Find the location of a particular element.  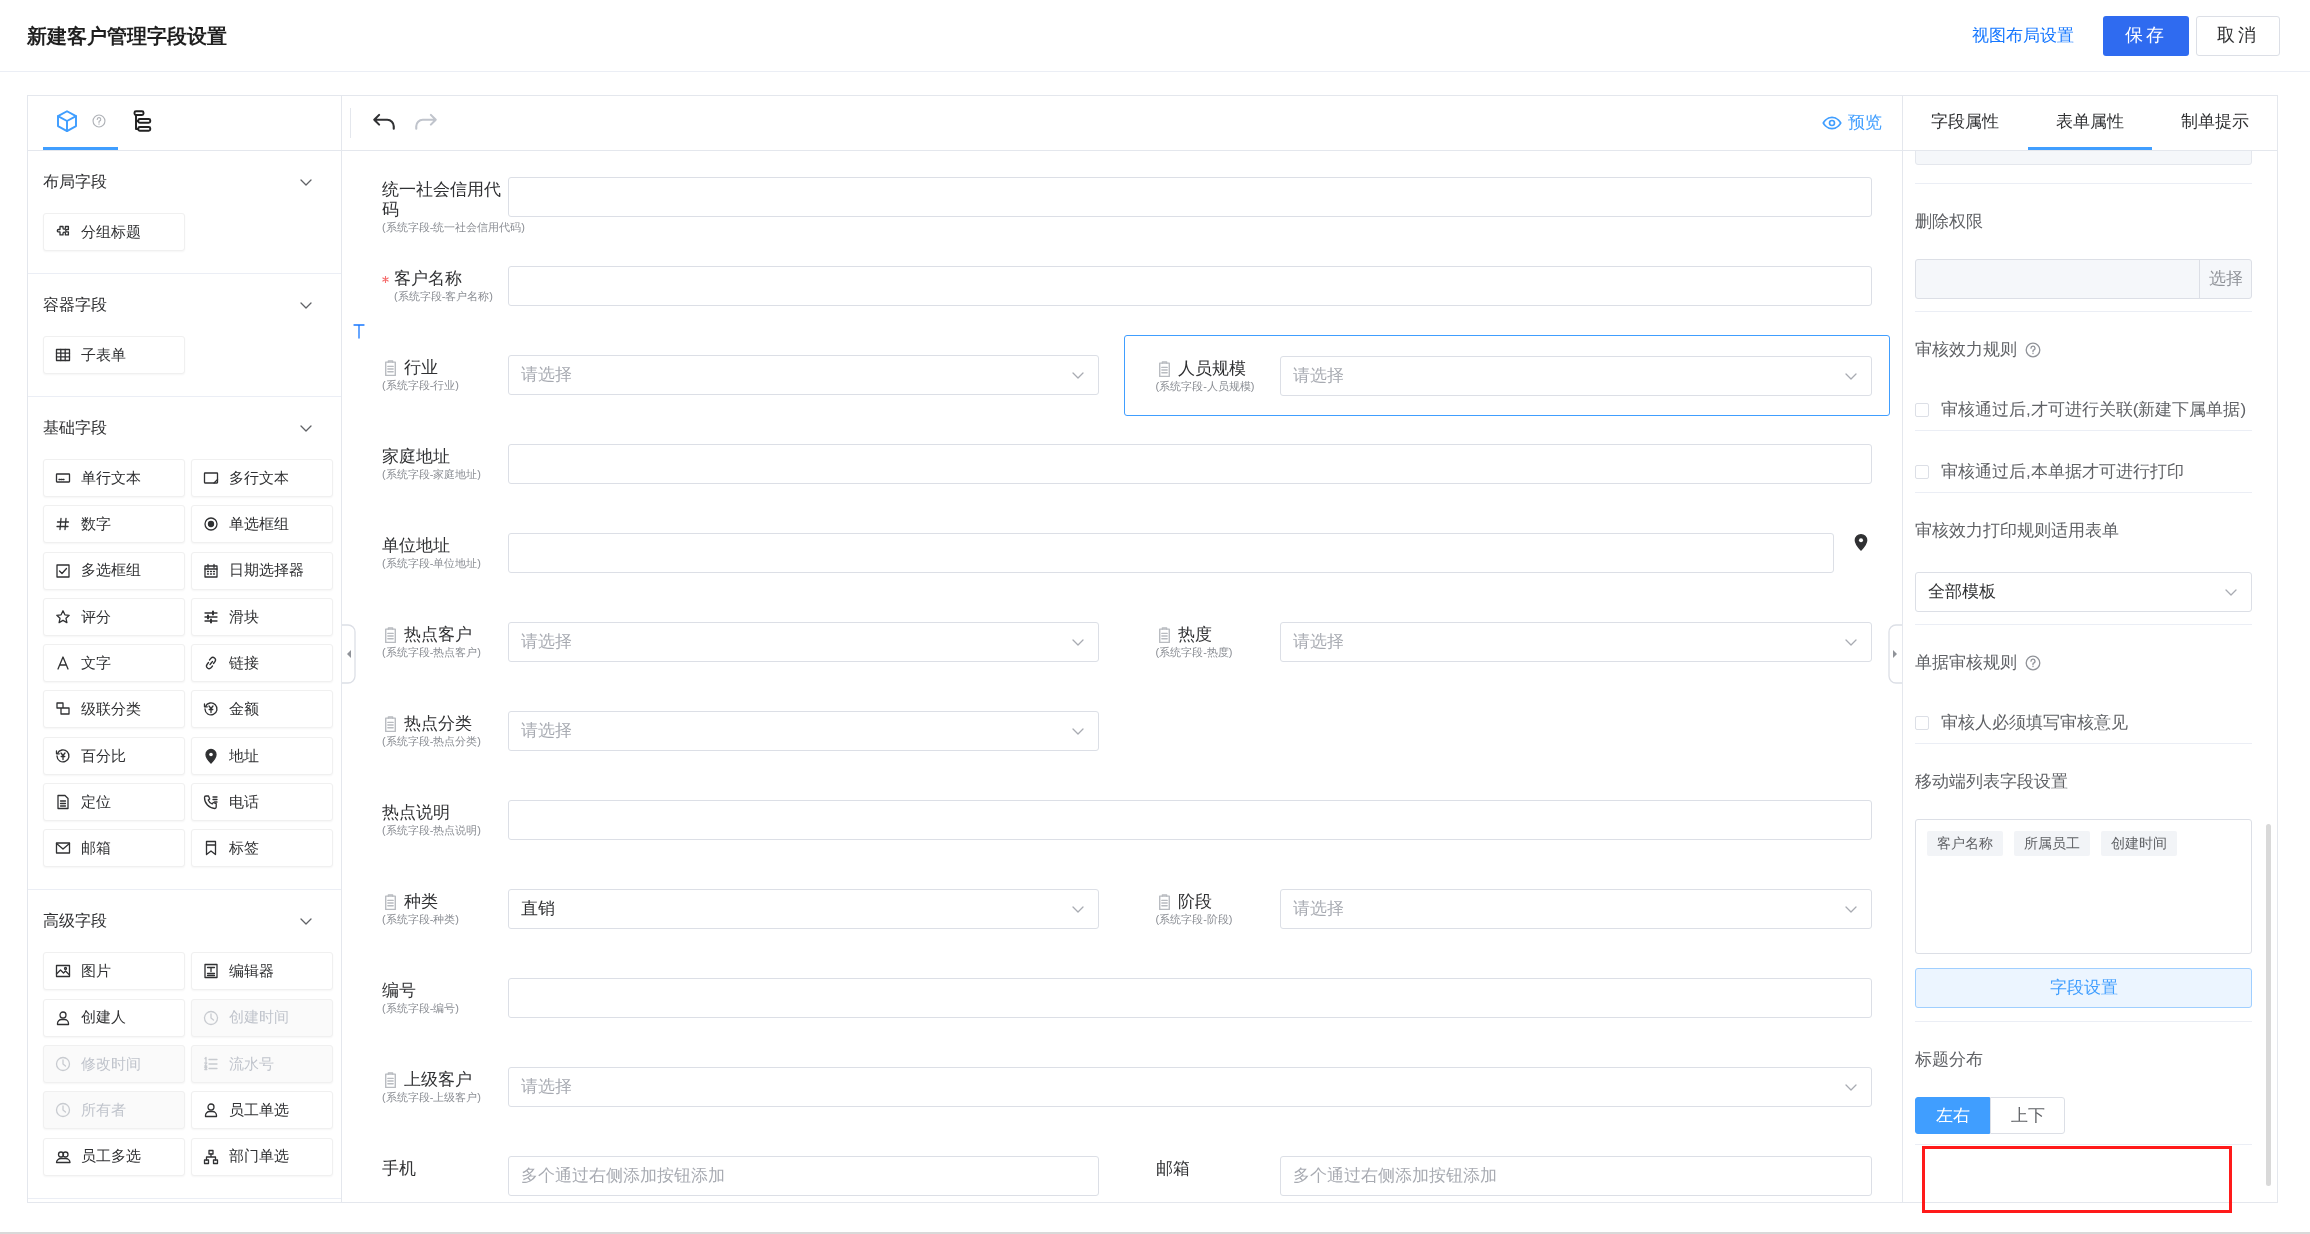

section-title: 基础字段 is located at coordinates (75, 428).